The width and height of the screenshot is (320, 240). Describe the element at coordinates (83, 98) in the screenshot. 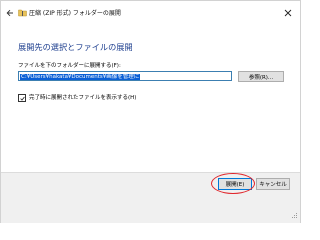

I see `show-files-label: 完了時に展開されたファイルを表示する(H)` at that location.